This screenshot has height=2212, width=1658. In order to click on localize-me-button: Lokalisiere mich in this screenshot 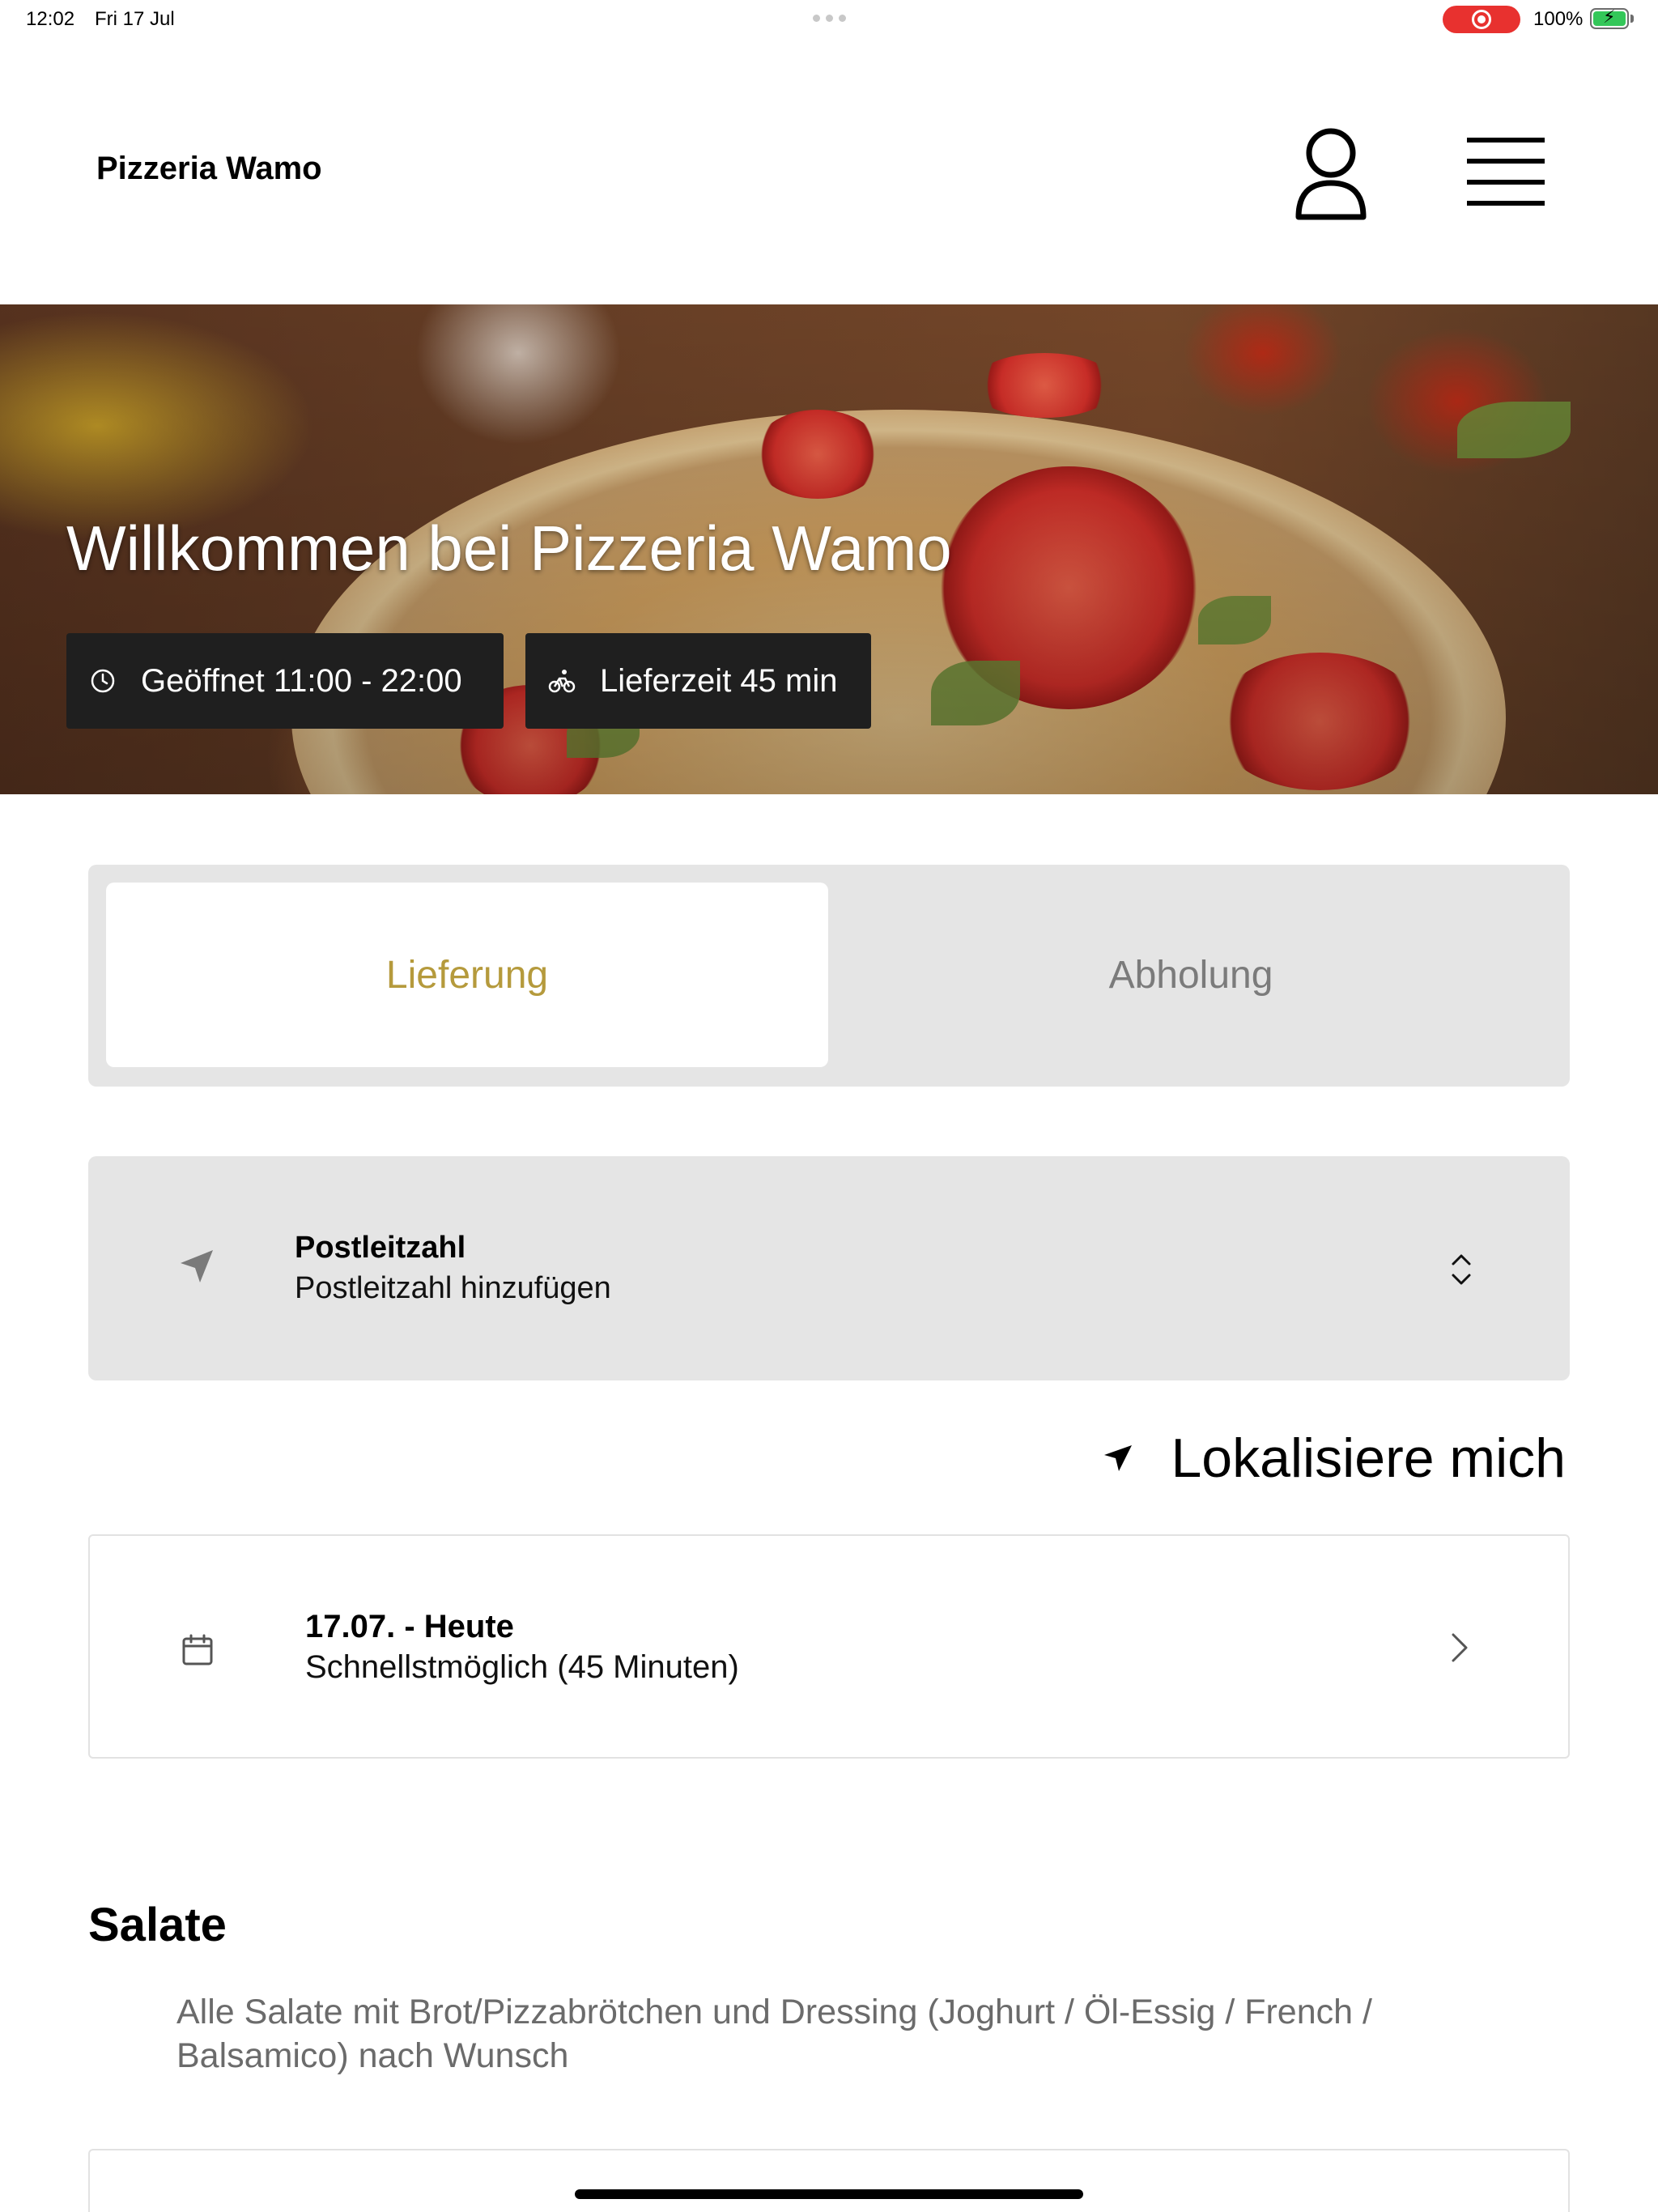, I will do `click(1332, 1458)`.